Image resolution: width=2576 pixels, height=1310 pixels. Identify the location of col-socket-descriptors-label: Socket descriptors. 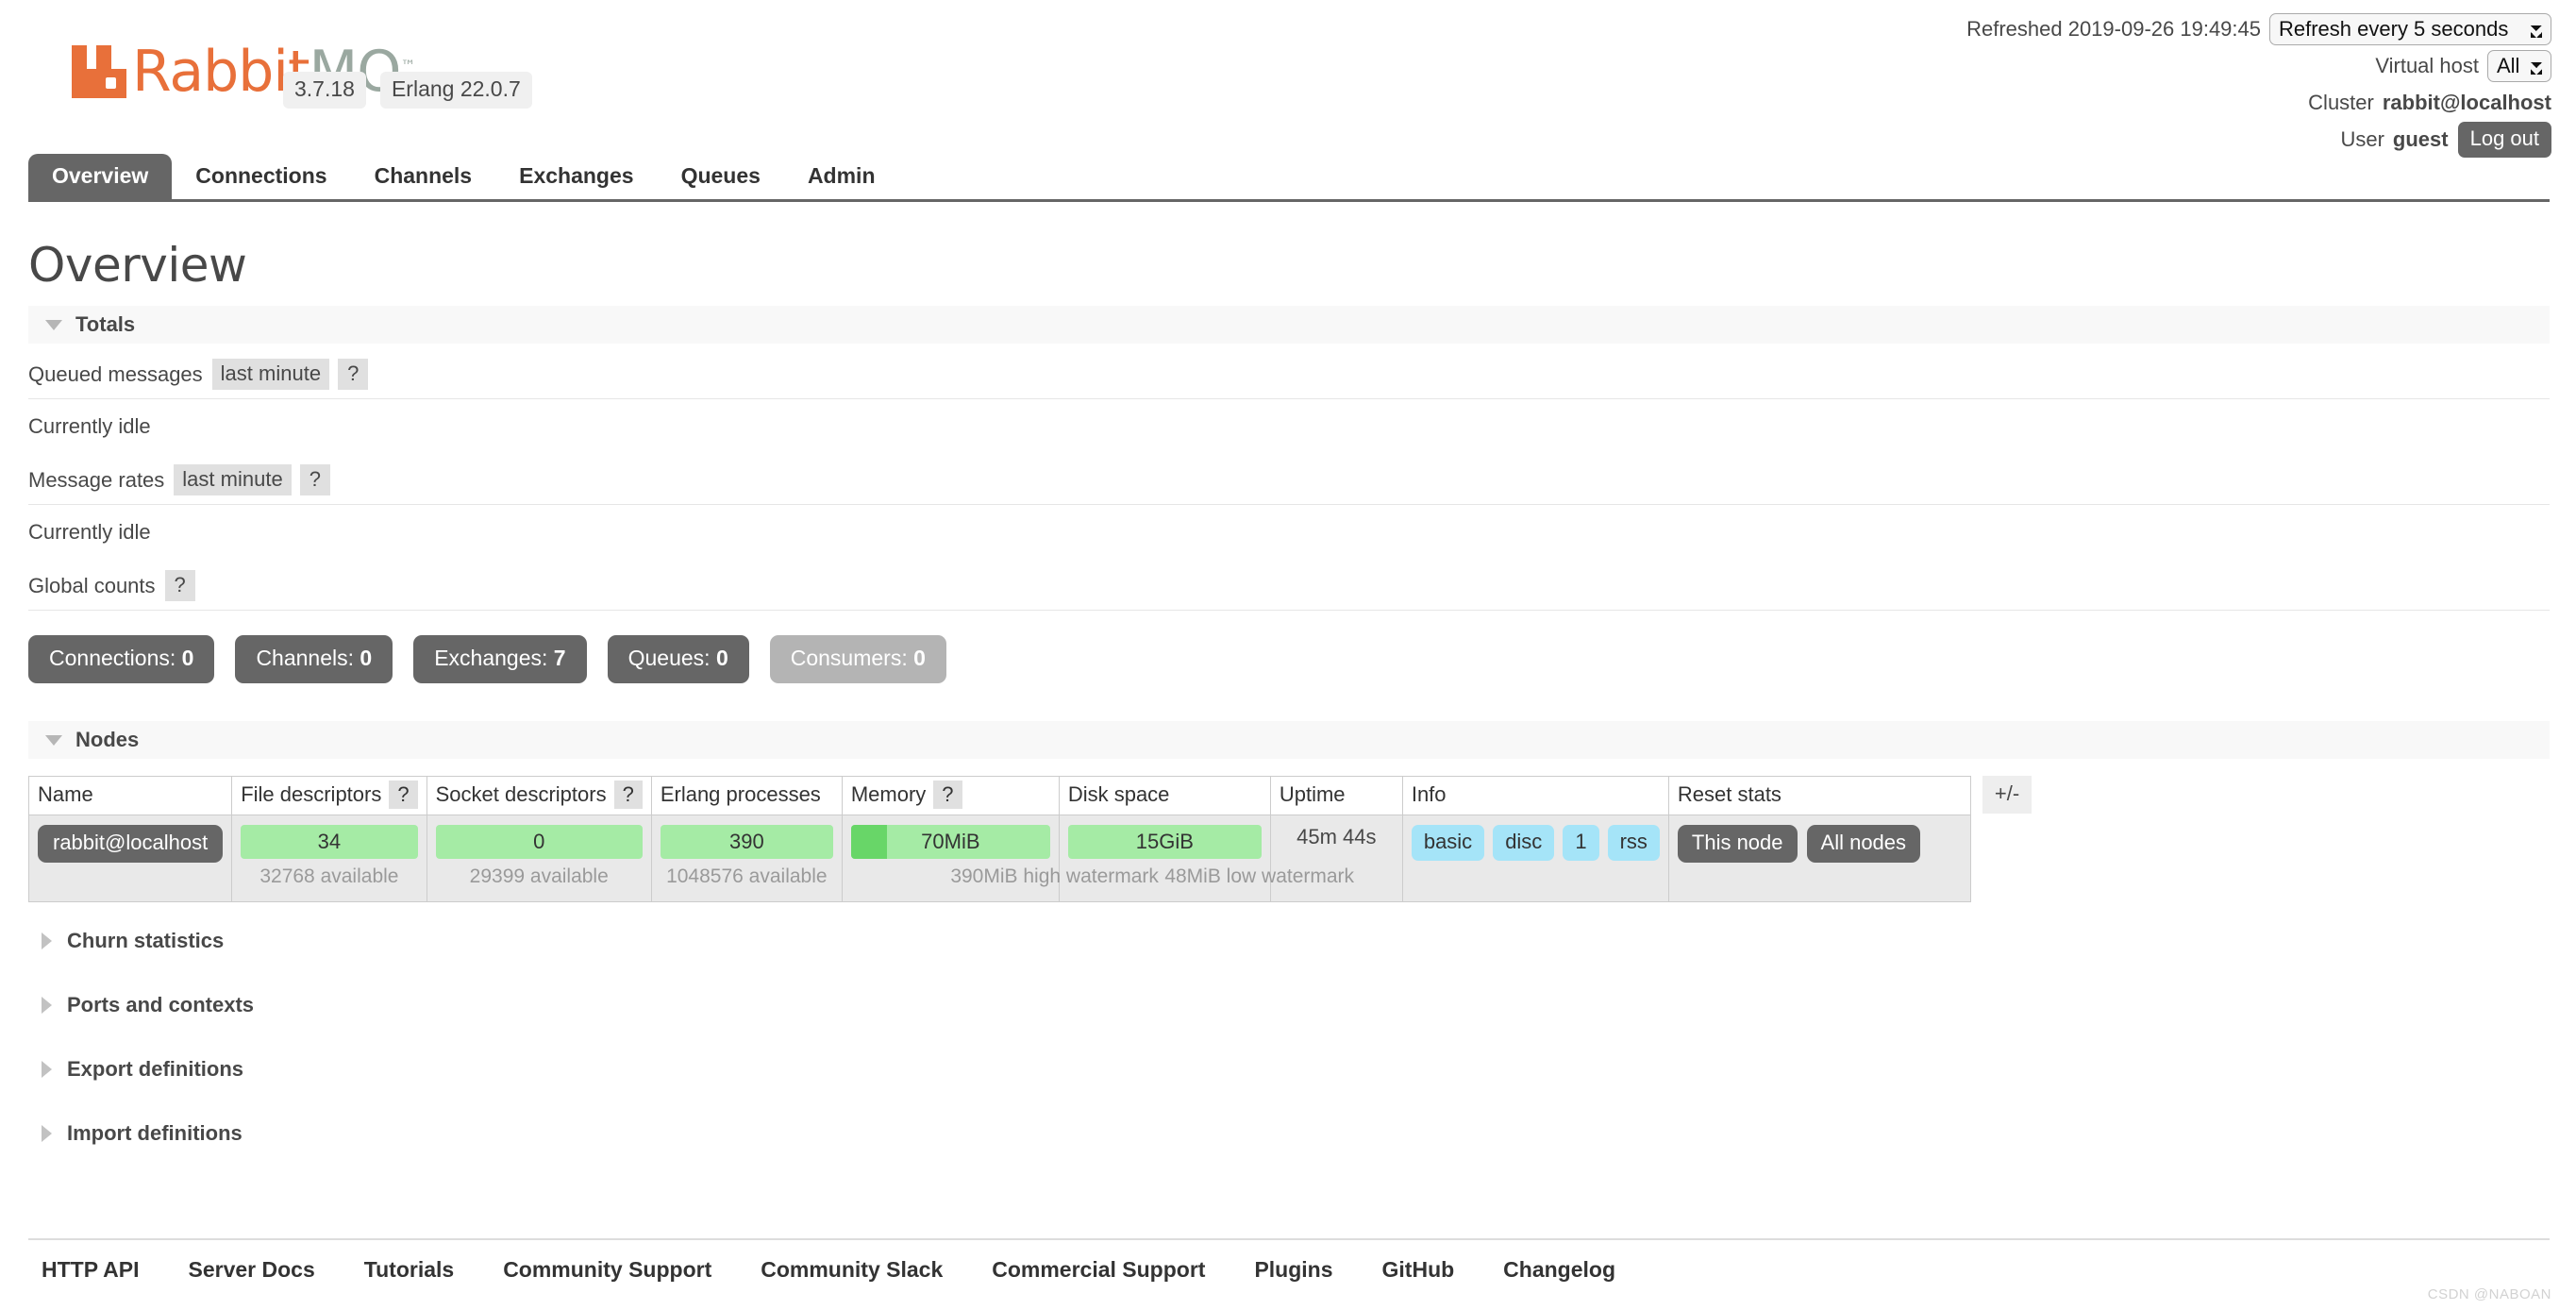
(521, 794).